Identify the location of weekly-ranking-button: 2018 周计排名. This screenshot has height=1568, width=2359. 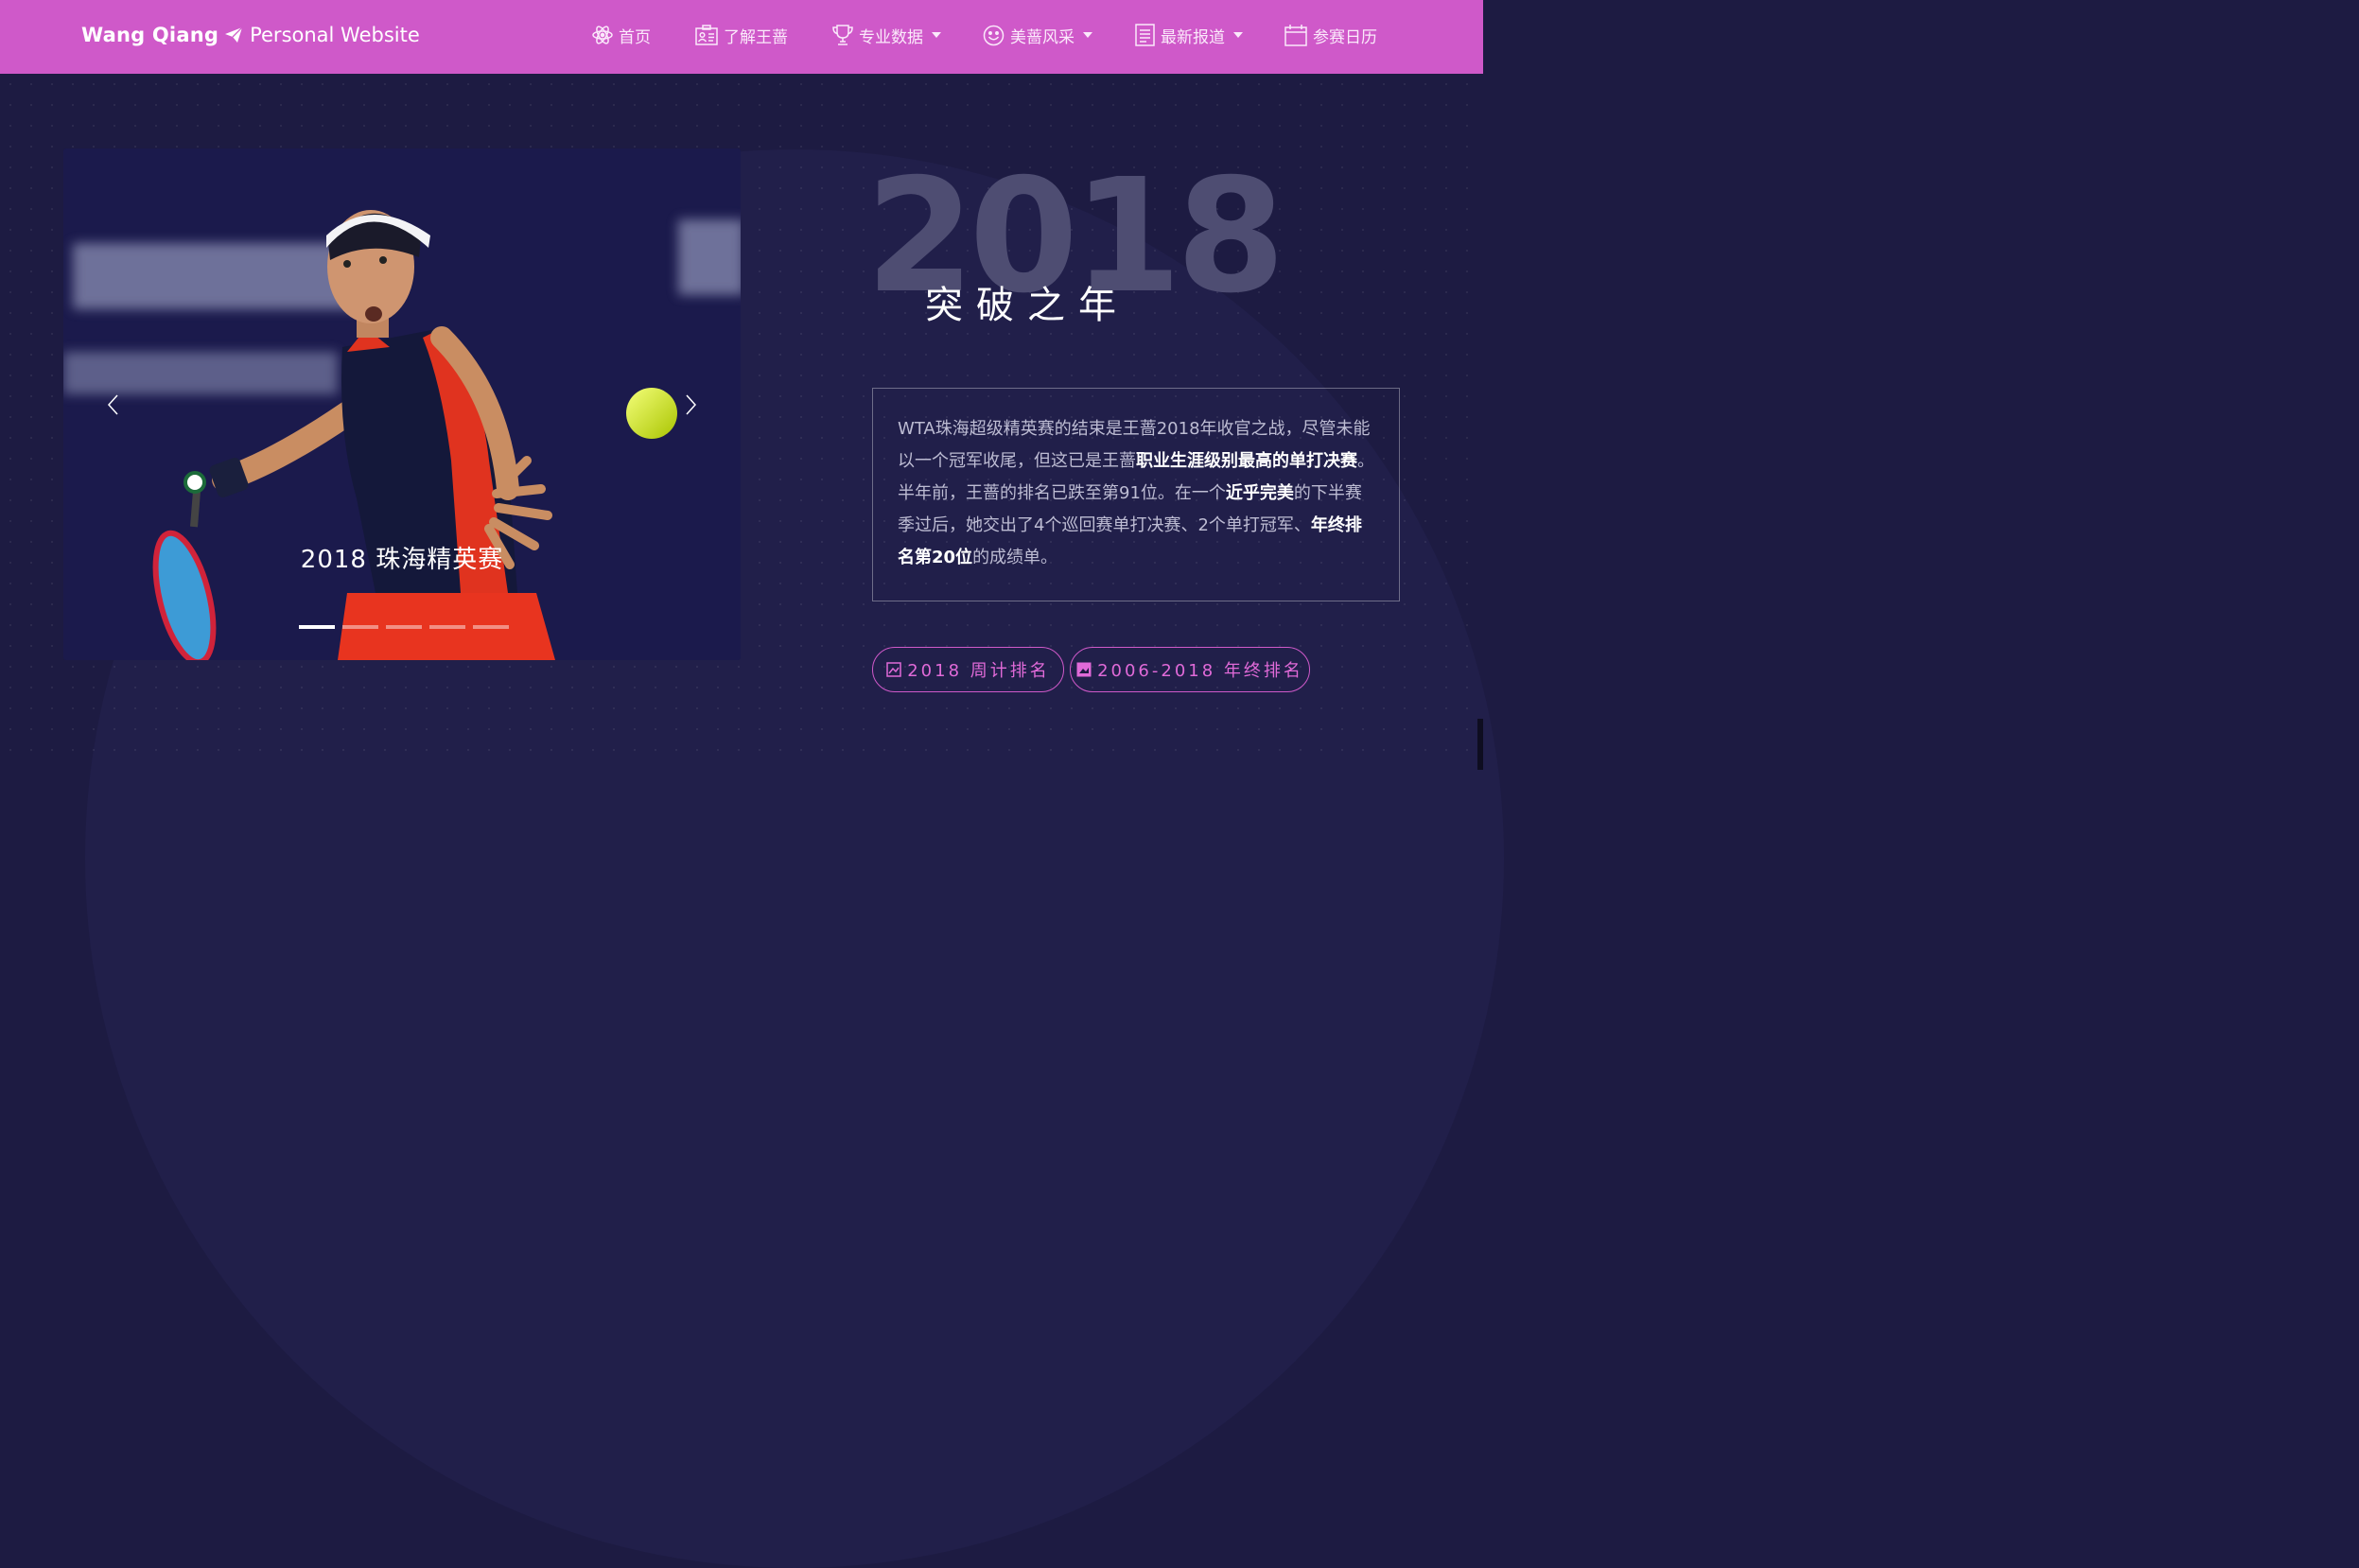
(968, 669).